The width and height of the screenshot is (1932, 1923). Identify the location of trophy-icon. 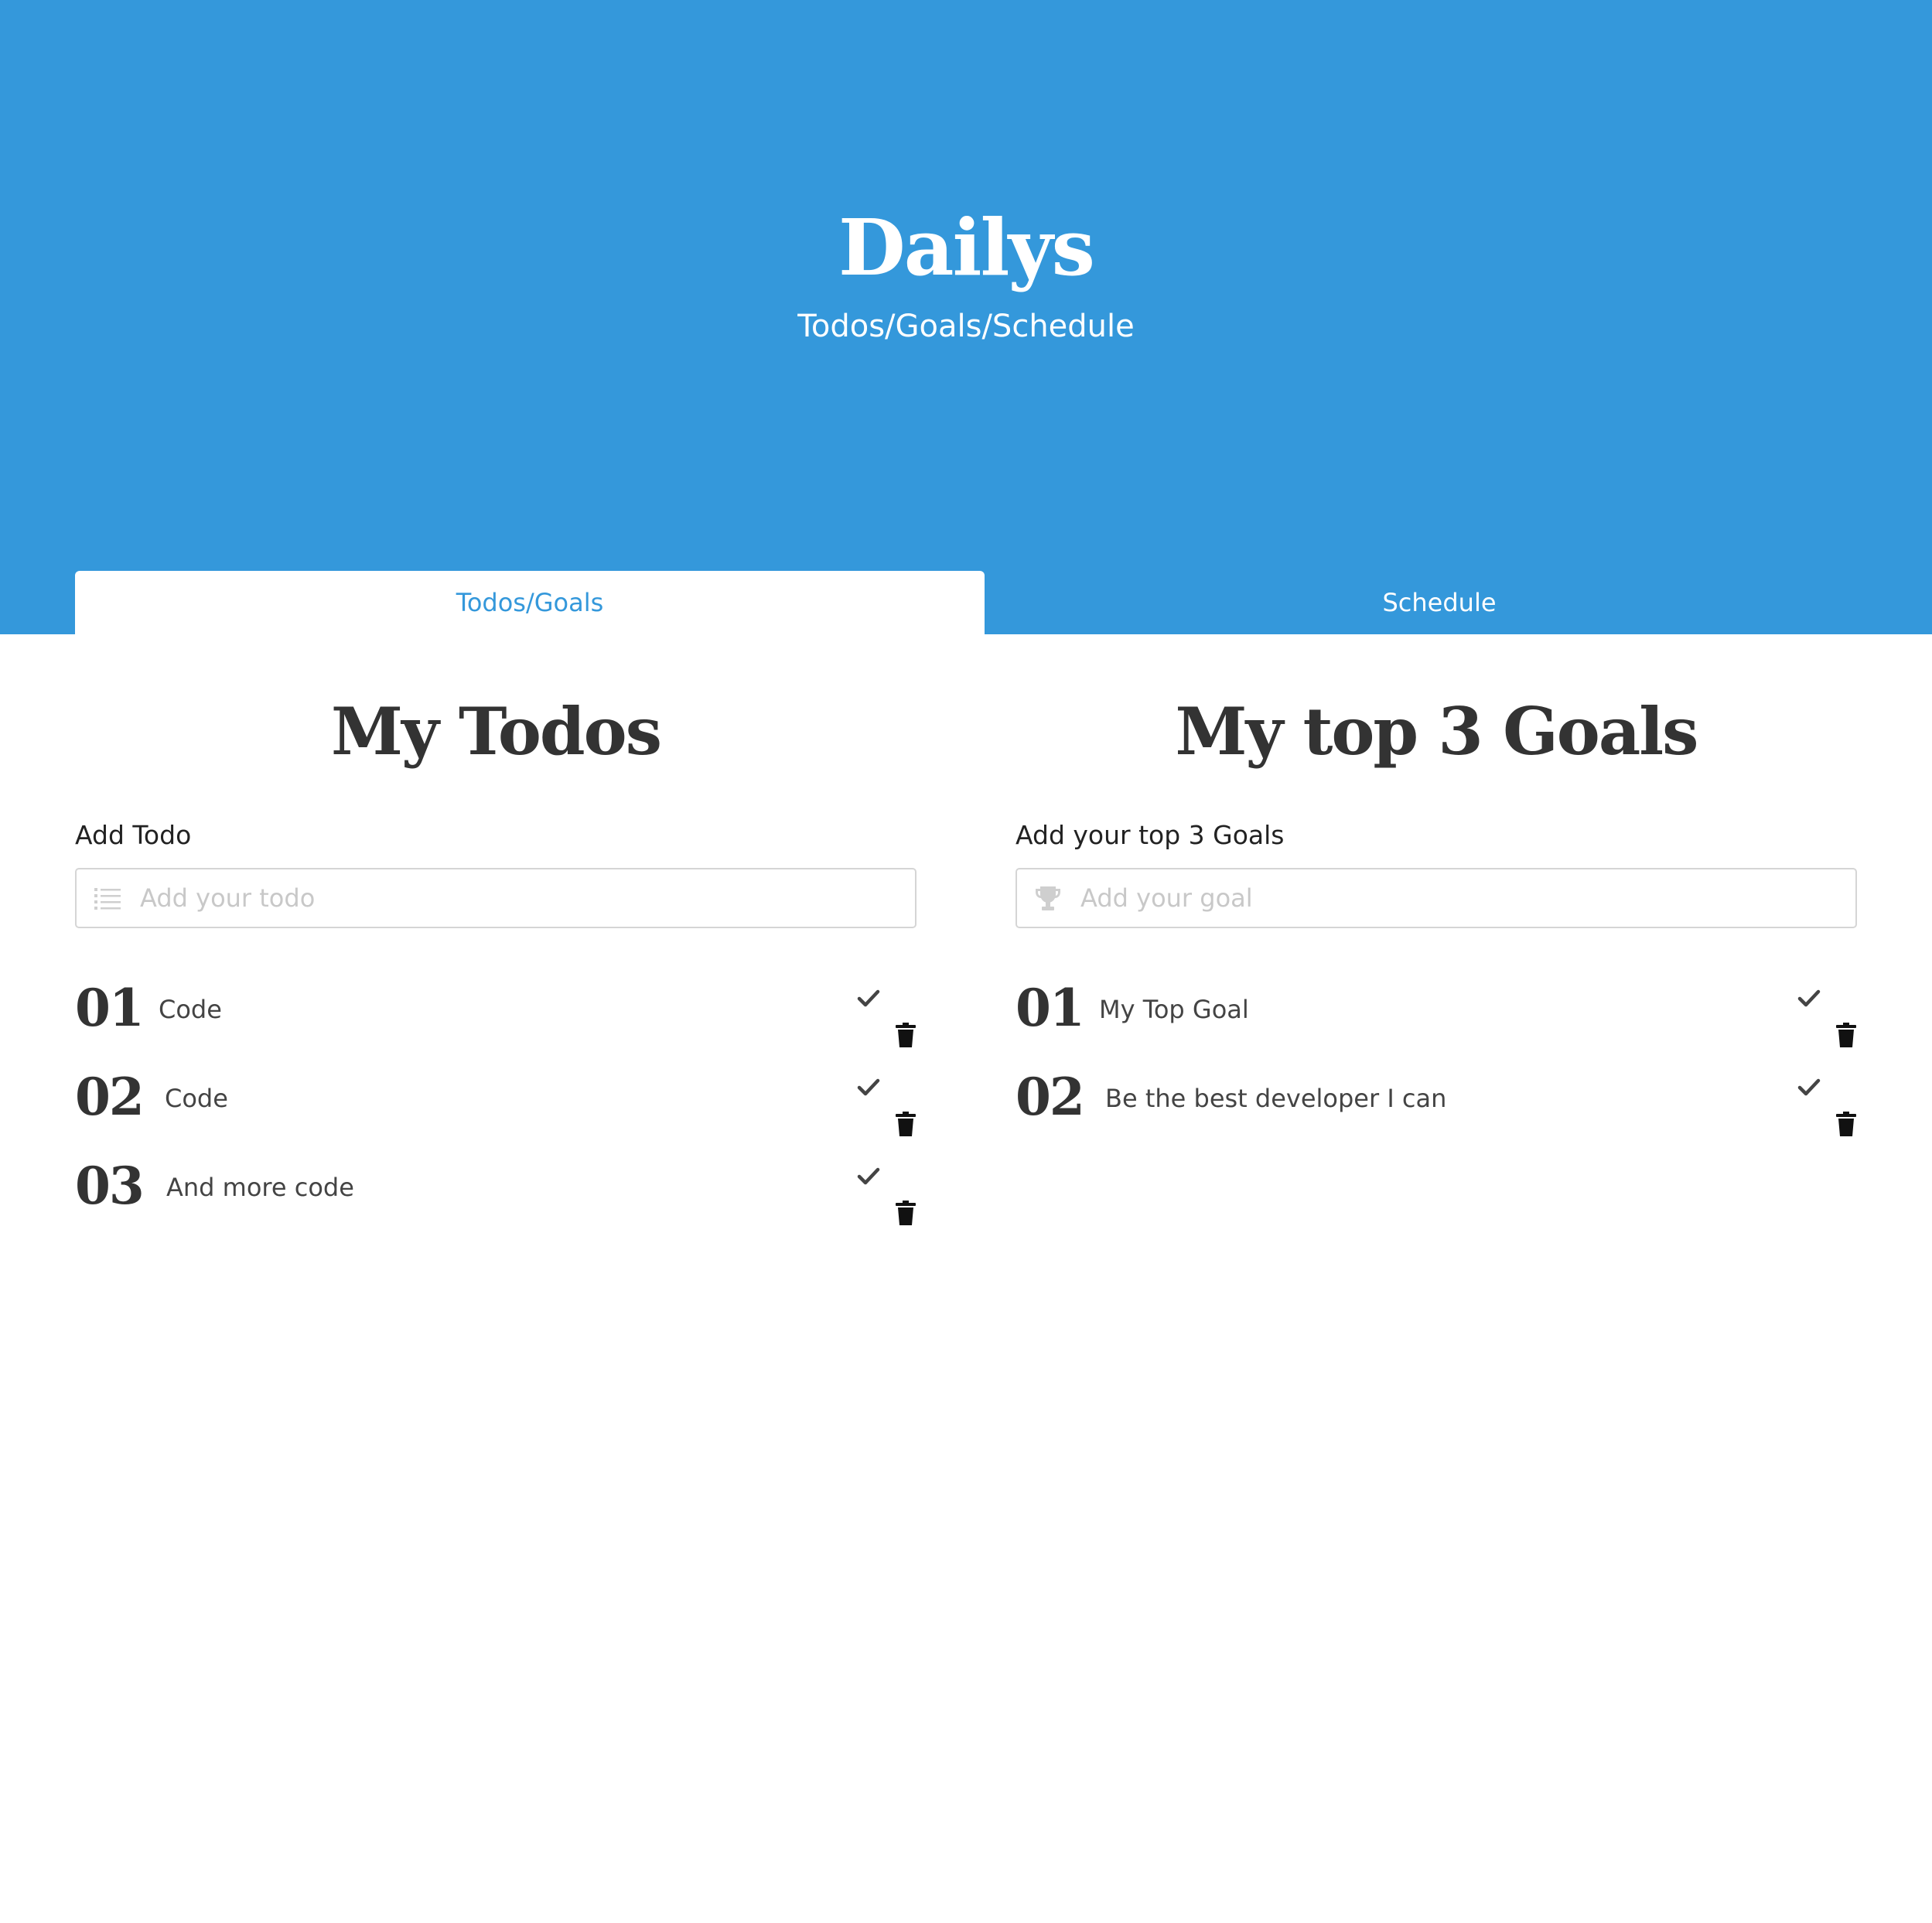
(1048, 898).